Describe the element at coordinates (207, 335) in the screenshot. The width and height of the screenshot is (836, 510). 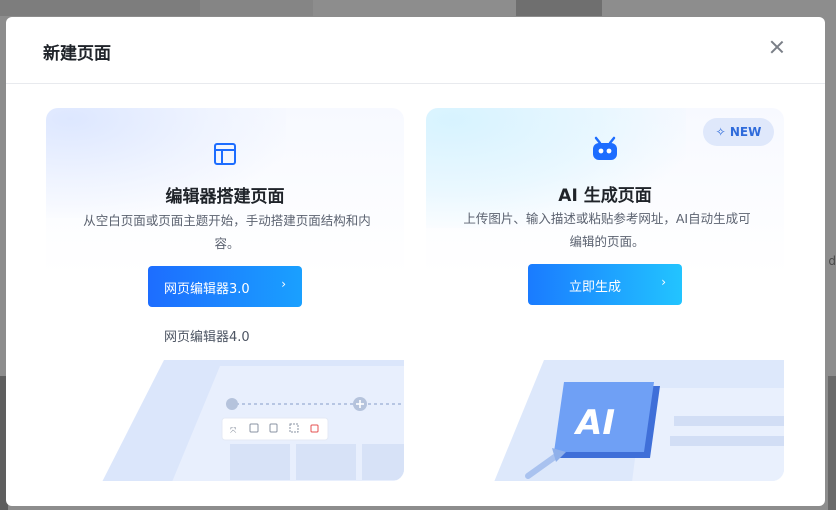
I see `web-editor-4-link: 网页编辑器4.0` at that location.